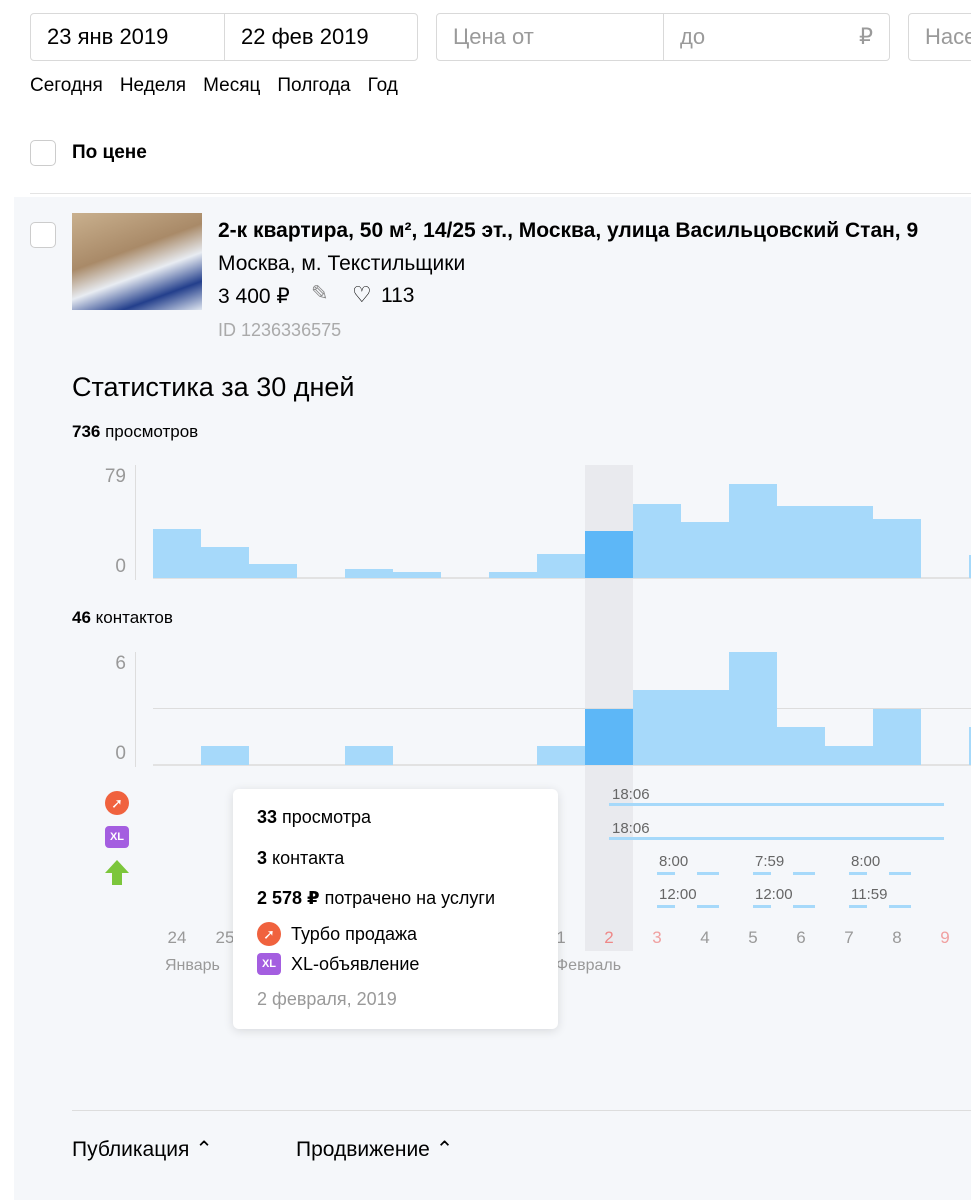 This screenshot has width=971, height=1200. I want to click on xl-time: 18:06, so click(631, 828).